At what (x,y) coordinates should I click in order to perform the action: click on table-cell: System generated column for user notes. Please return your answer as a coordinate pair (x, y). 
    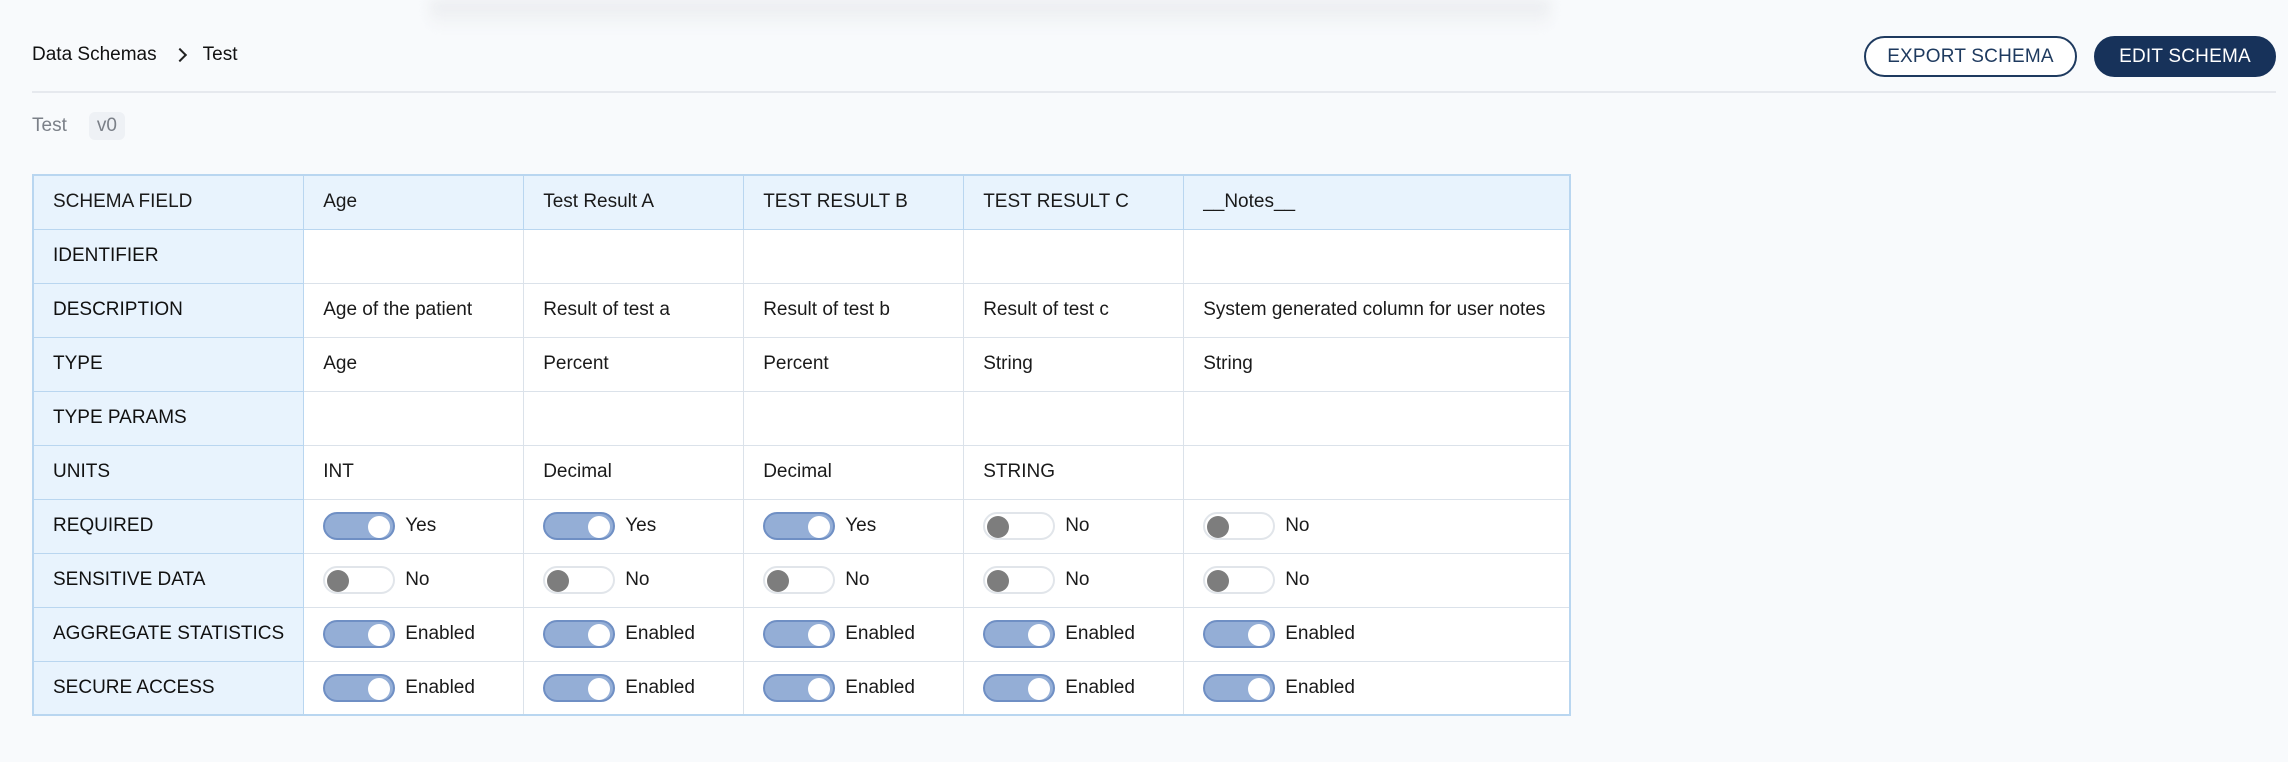
    Looking at the image, I should click on (1377, 310).